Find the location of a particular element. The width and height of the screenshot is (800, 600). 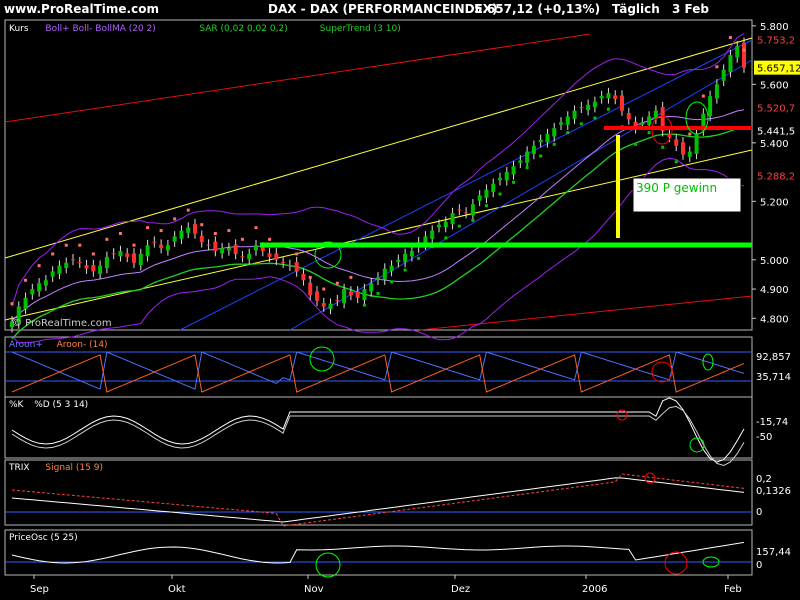

aroon-label-1: 35,714 is located at coordinates (773, 377).